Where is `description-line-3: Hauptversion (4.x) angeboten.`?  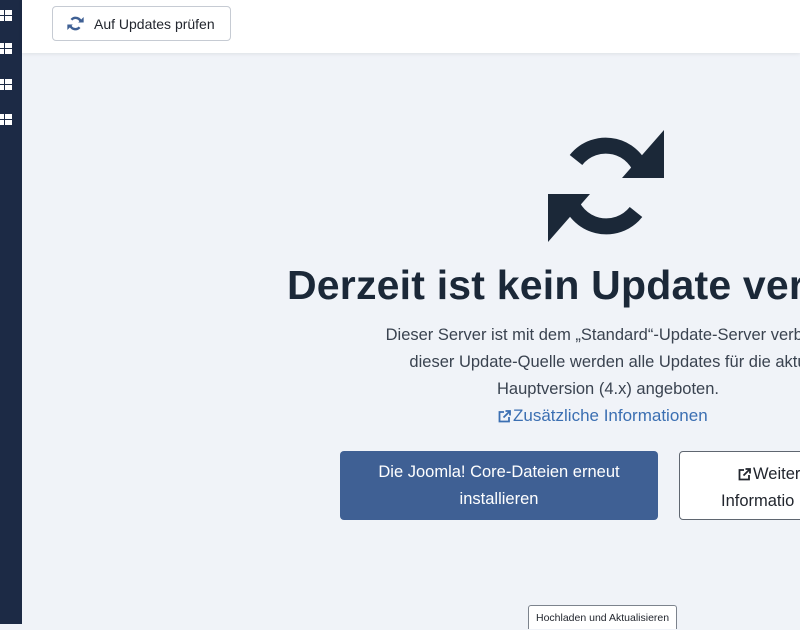 description-line-3: Hauptversion (4.x) angeboten. is located at coordinates (608, 389).